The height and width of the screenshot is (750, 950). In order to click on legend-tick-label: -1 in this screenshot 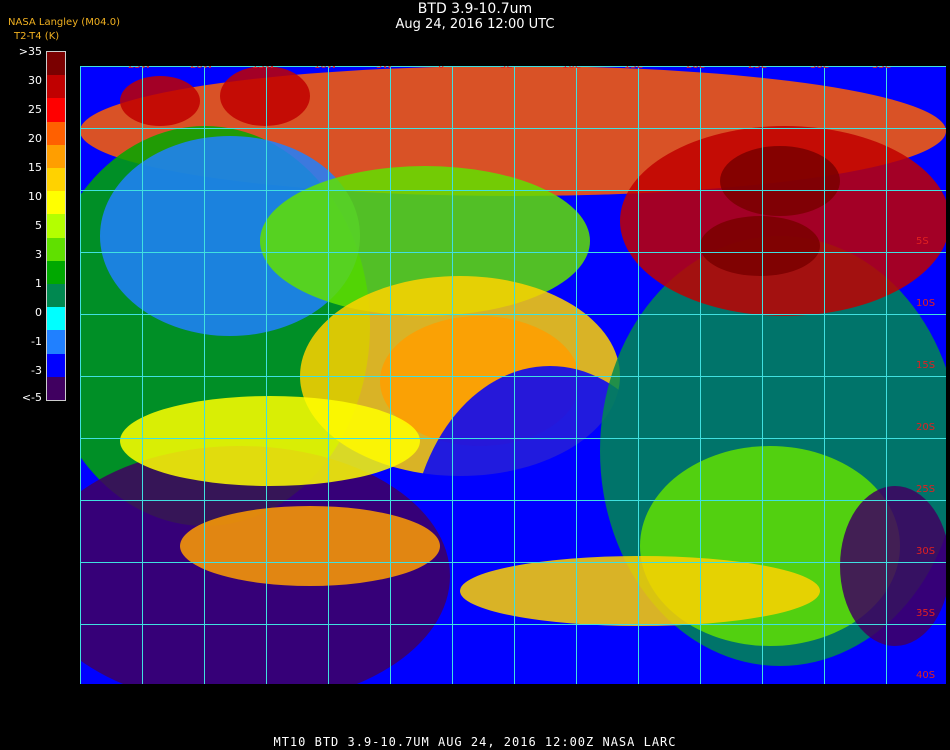, I will do `click(36, 341)`.